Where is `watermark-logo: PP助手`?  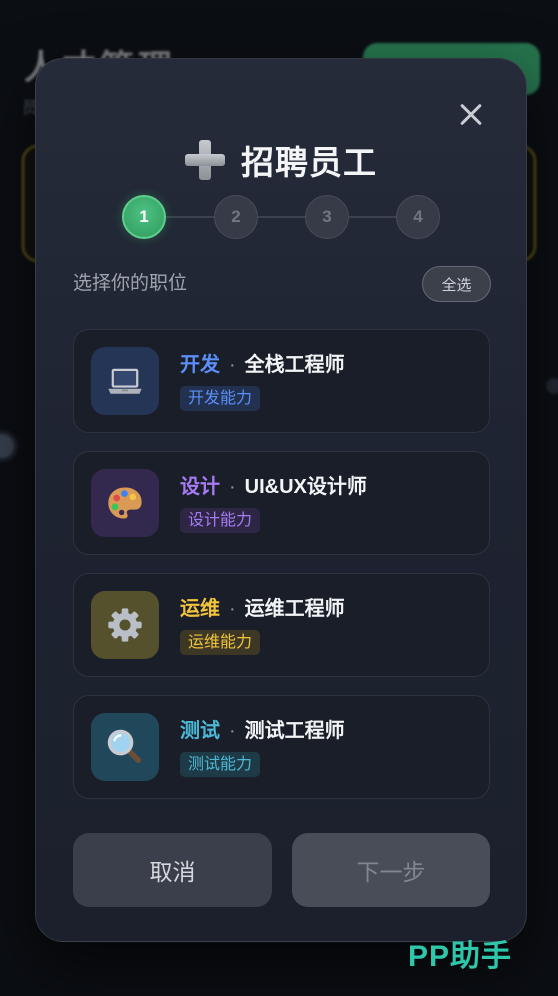 watermark-logo: PP助手 is located at coordinates (460, 956).